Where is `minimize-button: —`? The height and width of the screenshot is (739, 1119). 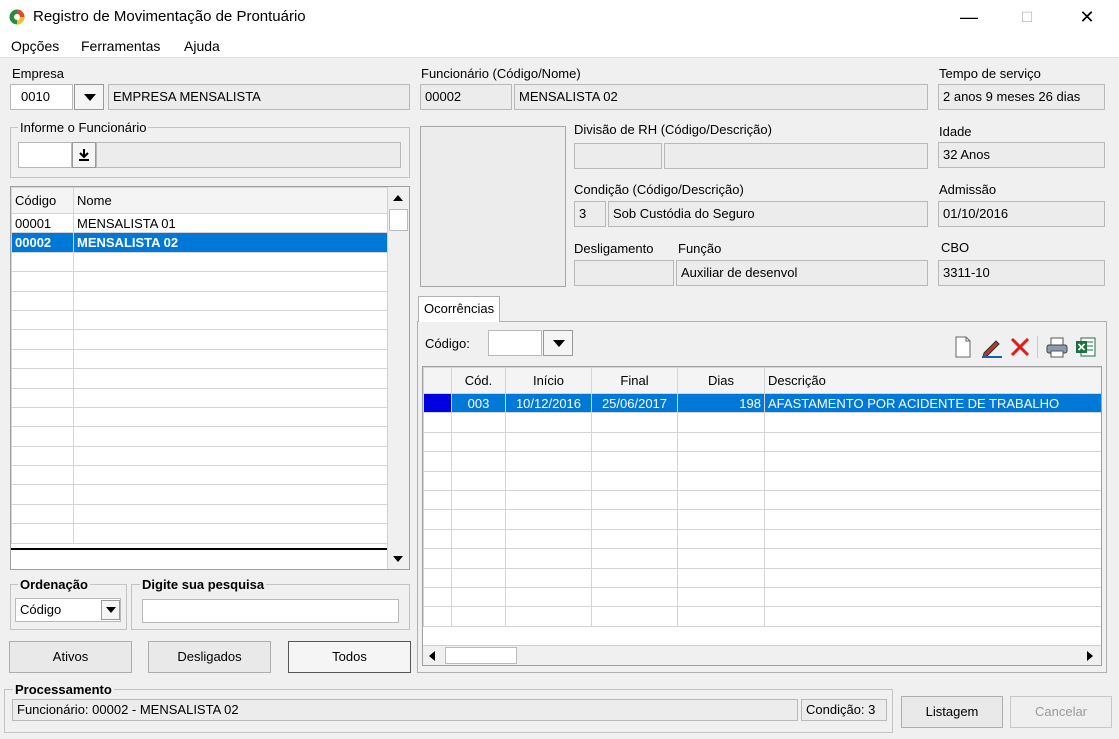
minimize-button: — is located at coordinates (969, 17).